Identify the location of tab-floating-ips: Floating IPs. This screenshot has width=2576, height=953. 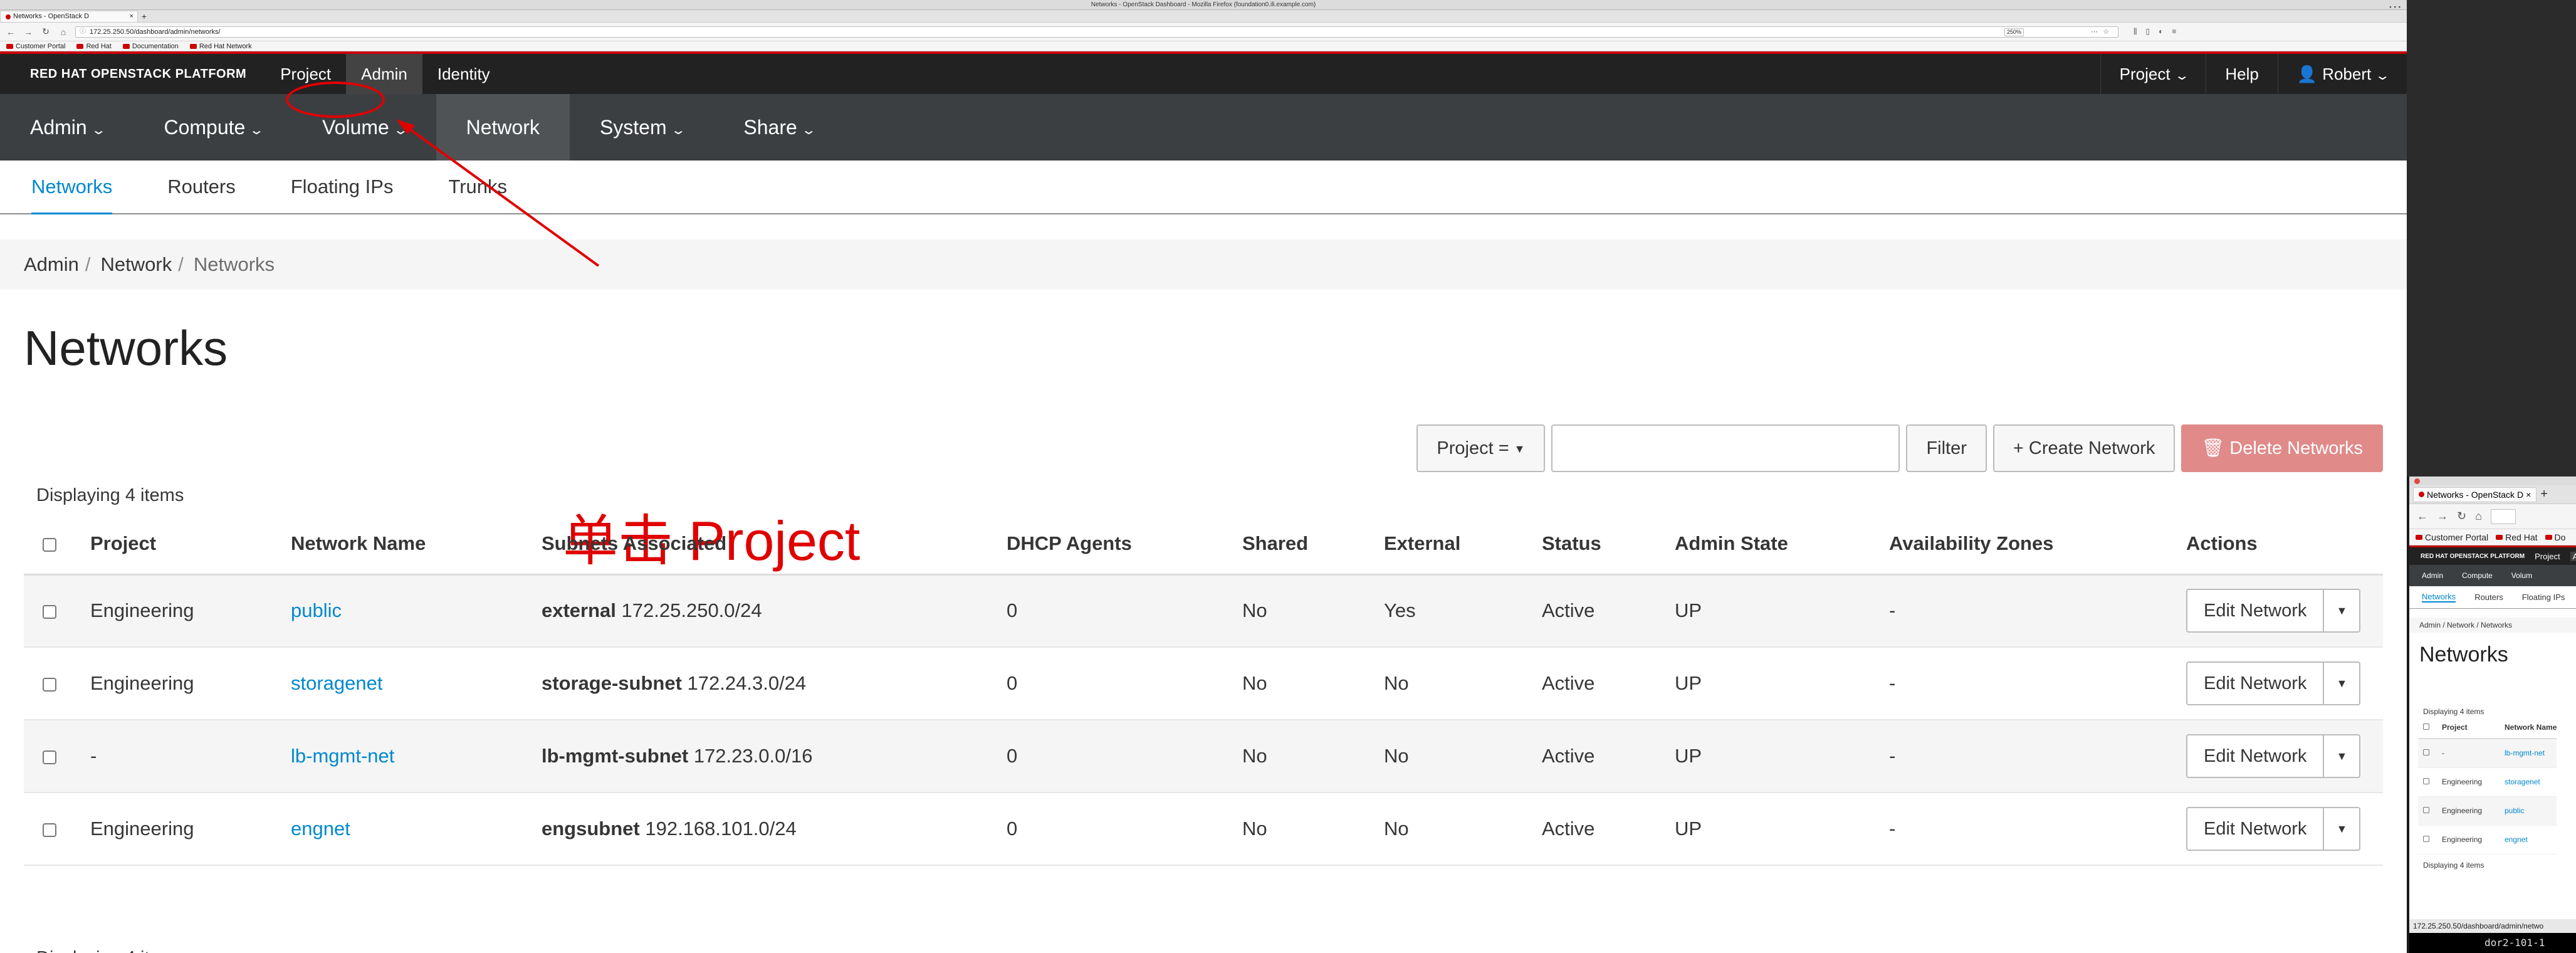
(342, 187).